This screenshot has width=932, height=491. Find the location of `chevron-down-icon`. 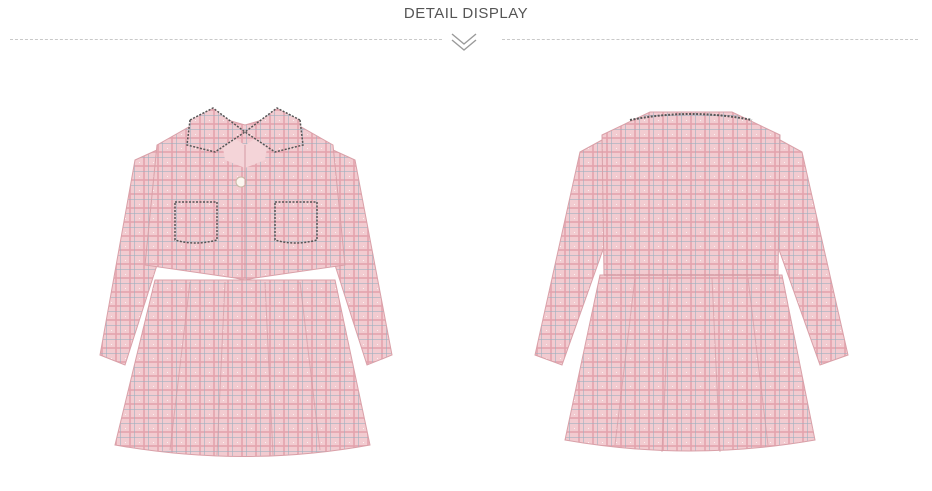

chevron-down-icon is located at coordinates (464, 42).